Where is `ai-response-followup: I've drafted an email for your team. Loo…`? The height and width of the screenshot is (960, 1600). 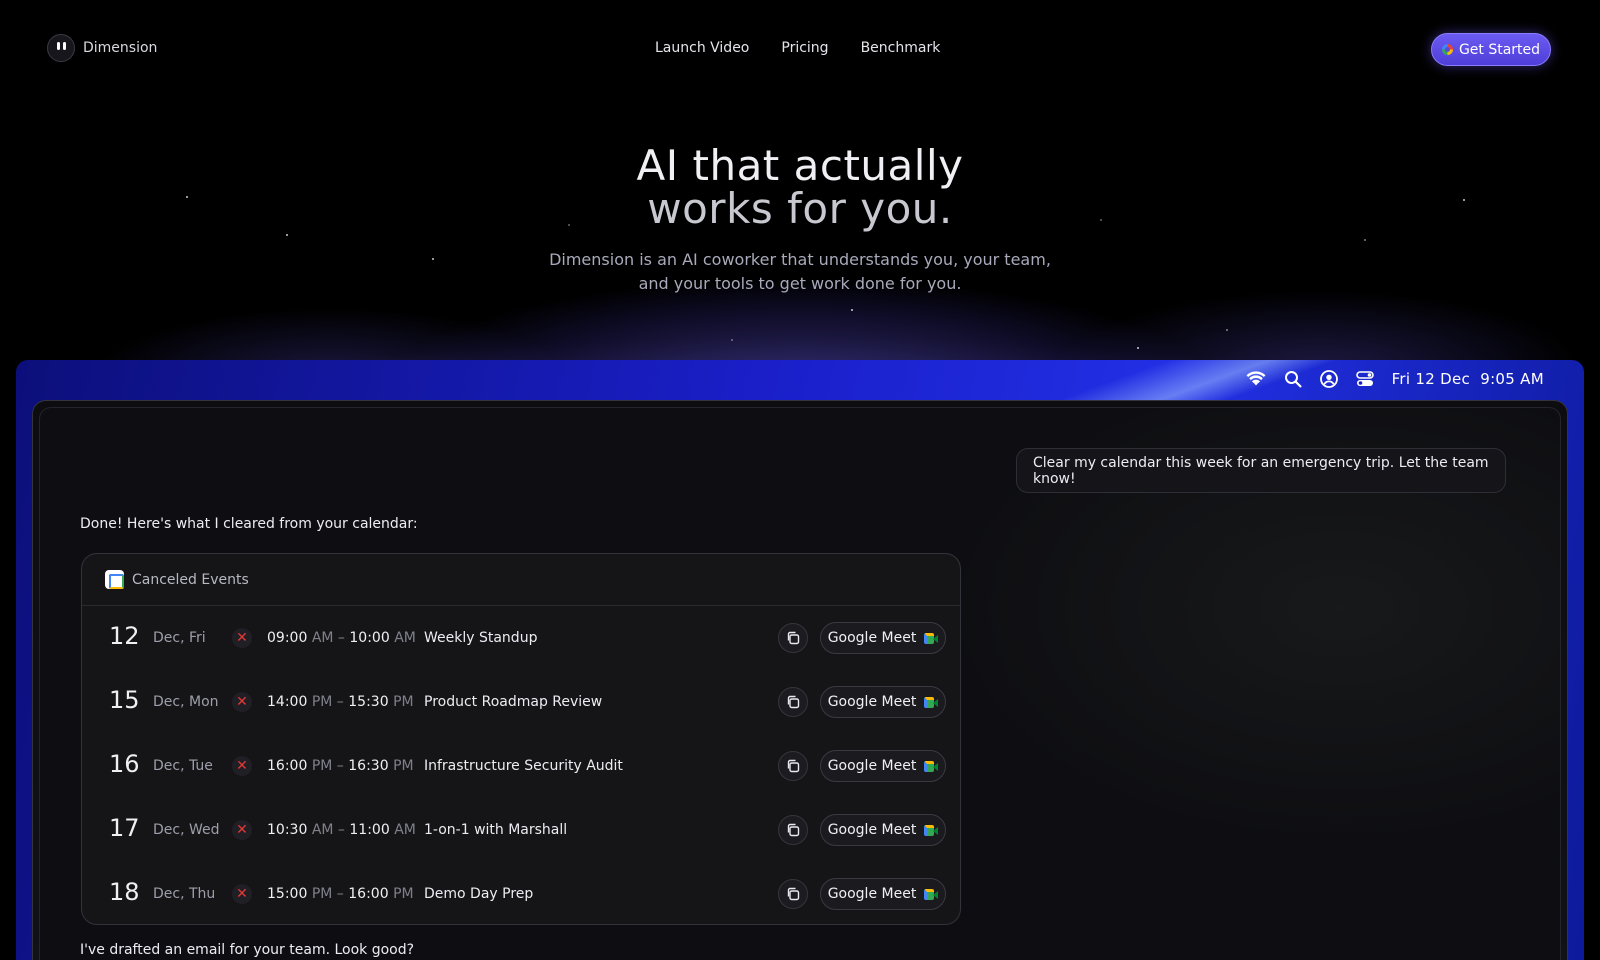
ai-response-followup: I've drafted an email for your team. Loo… is located at coordinates (247, 950).